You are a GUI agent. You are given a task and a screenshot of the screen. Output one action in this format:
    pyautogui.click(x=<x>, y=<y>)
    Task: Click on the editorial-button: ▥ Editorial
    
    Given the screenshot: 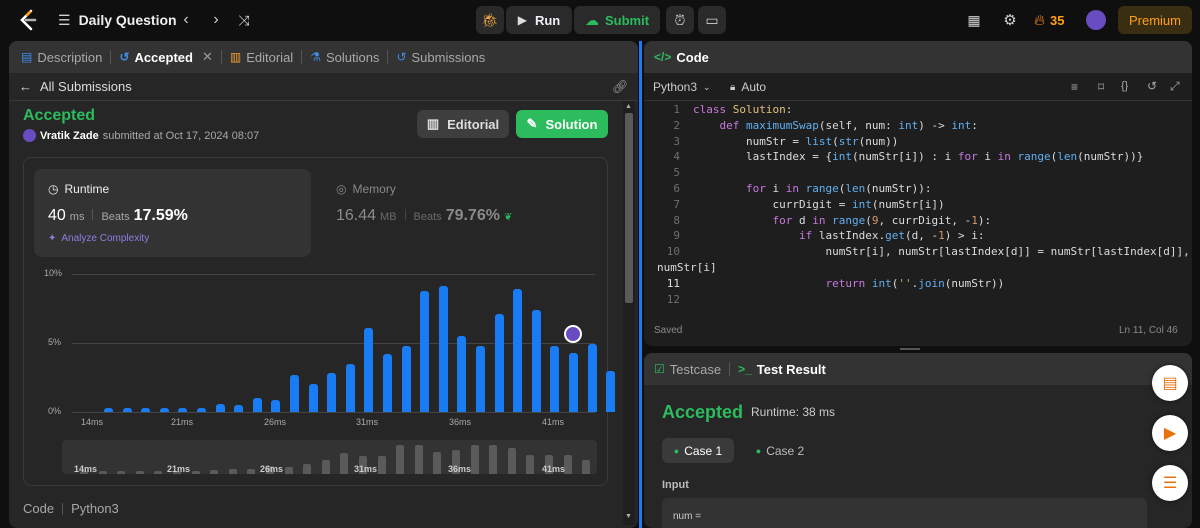 What is the action you would take?
    pyautogui.click(x=463, y=124)
    